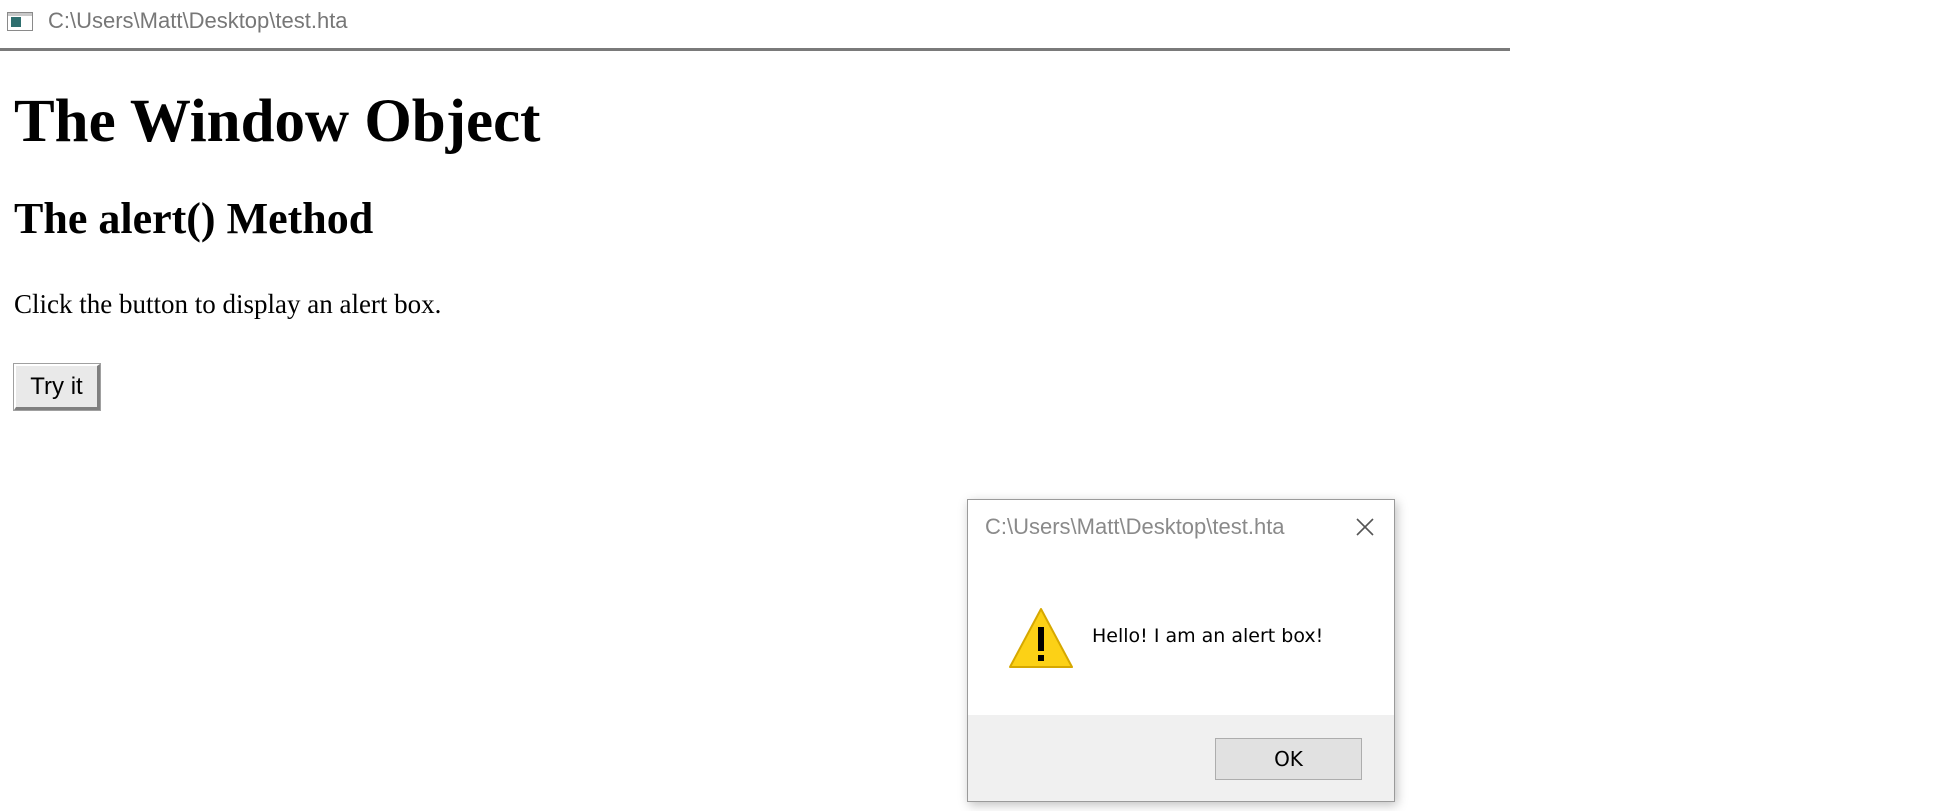  I want to click on window-titlebar: C:\Users\Matt\Desktop\test.hta, so click(755, 25).